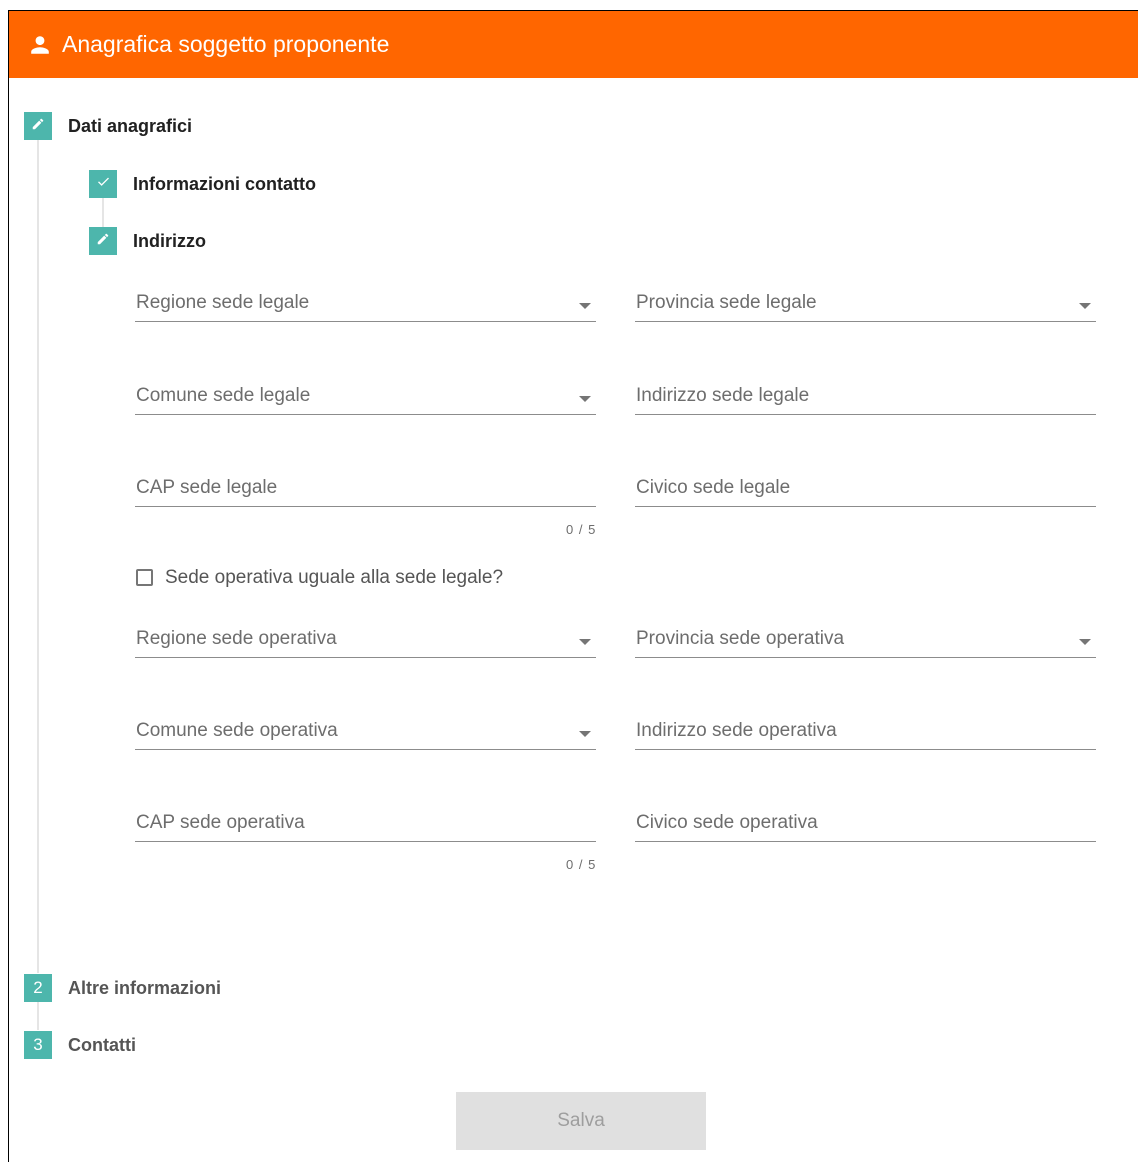 This screenshot has height=1162, width=1138. Describe the element at coordinates (365, 302) in the screenshot. I see `regione-sede-legale-select: Regione sede legale` at that location.